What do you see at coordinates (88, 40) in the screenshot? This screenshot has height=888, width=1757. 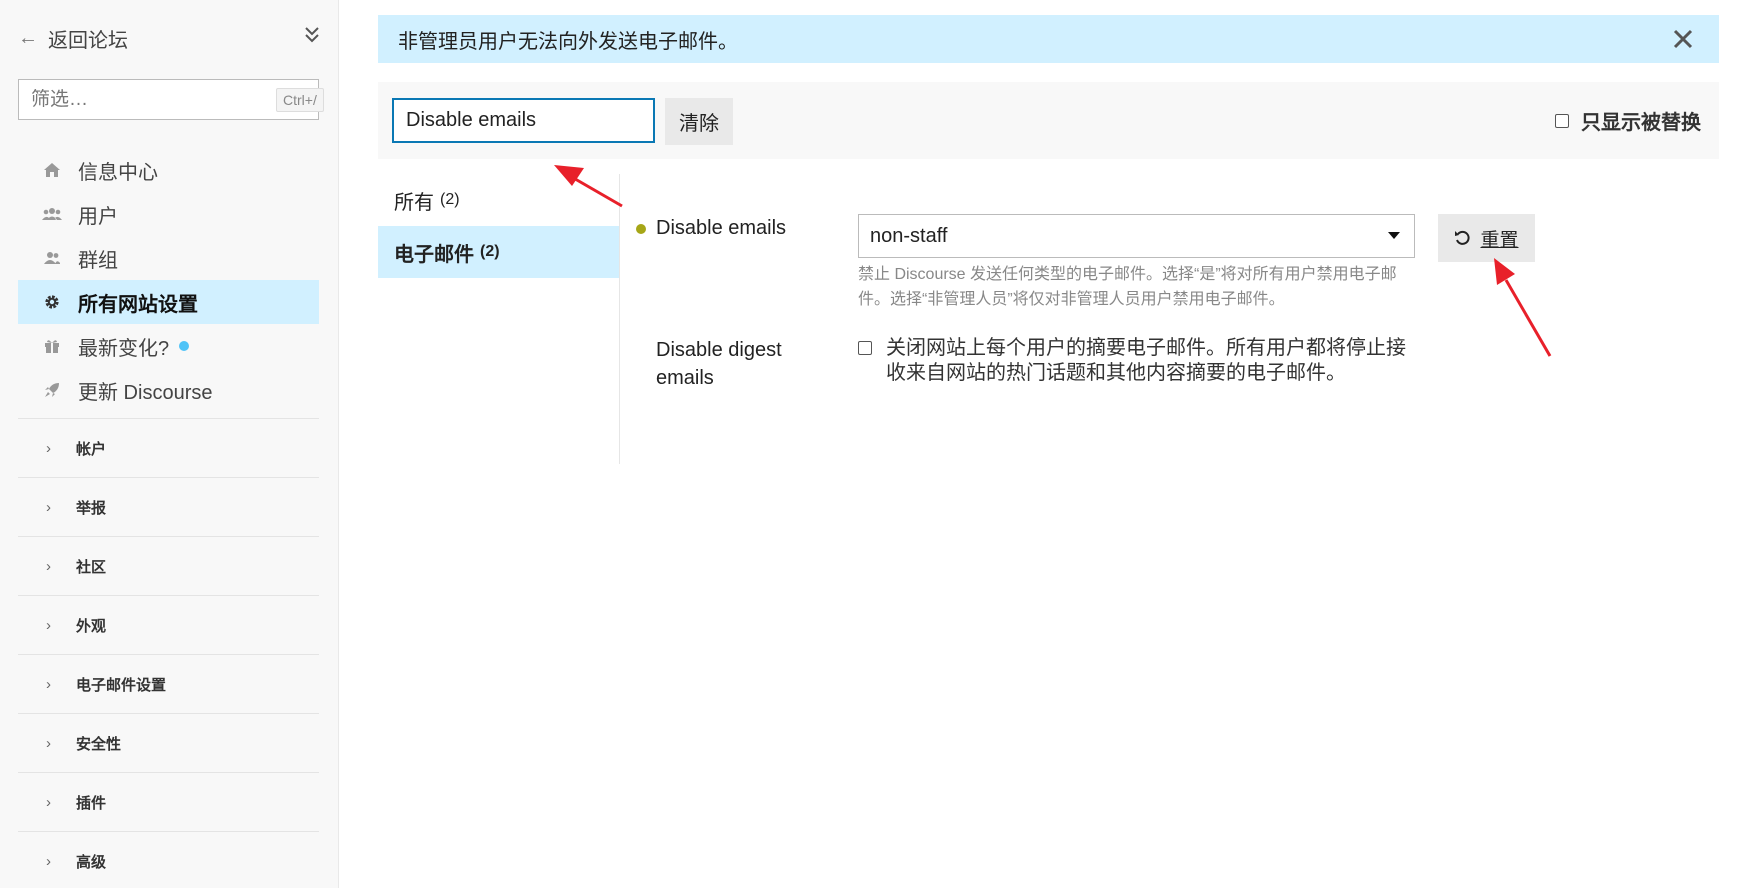 I see `back-to-forum-label: 返回论坛` at bounding box center [88, 40].